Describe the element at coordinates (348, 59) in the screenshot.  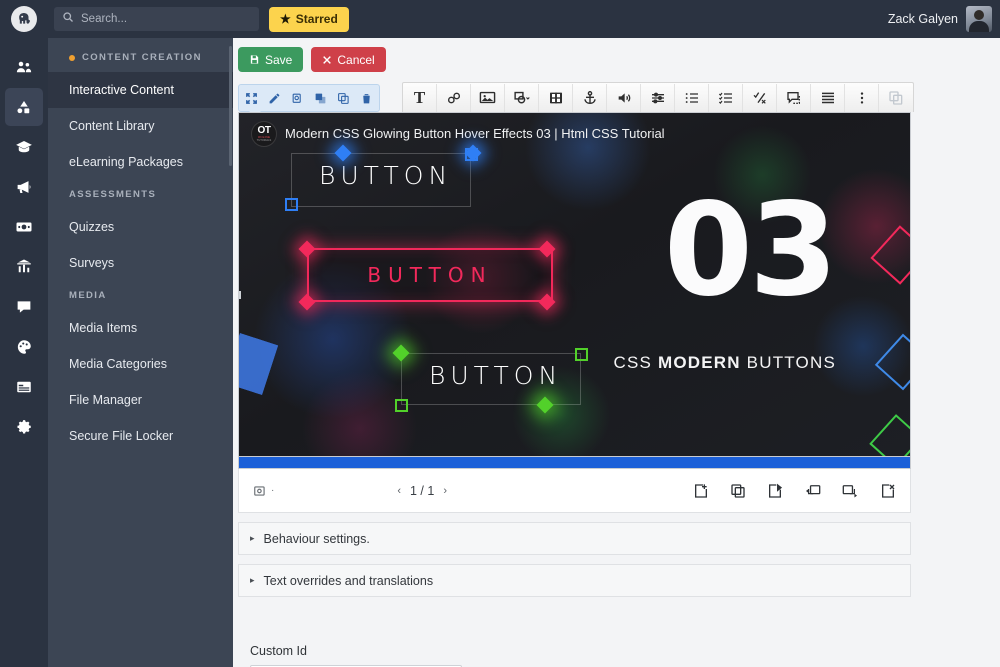
I see `cancel-button: Cancel` at that location.